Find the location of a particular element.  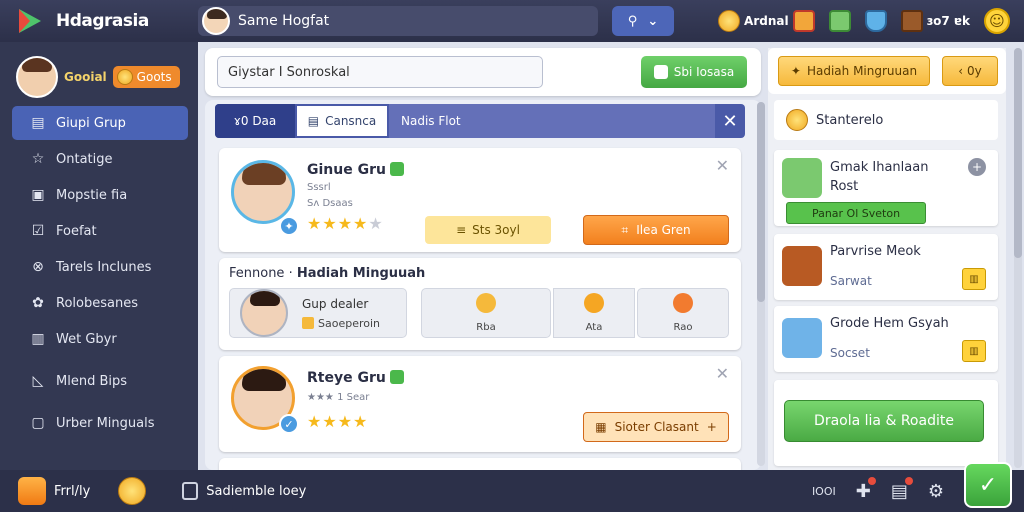

right-scrollbar is located at coordinates (1018, 258).